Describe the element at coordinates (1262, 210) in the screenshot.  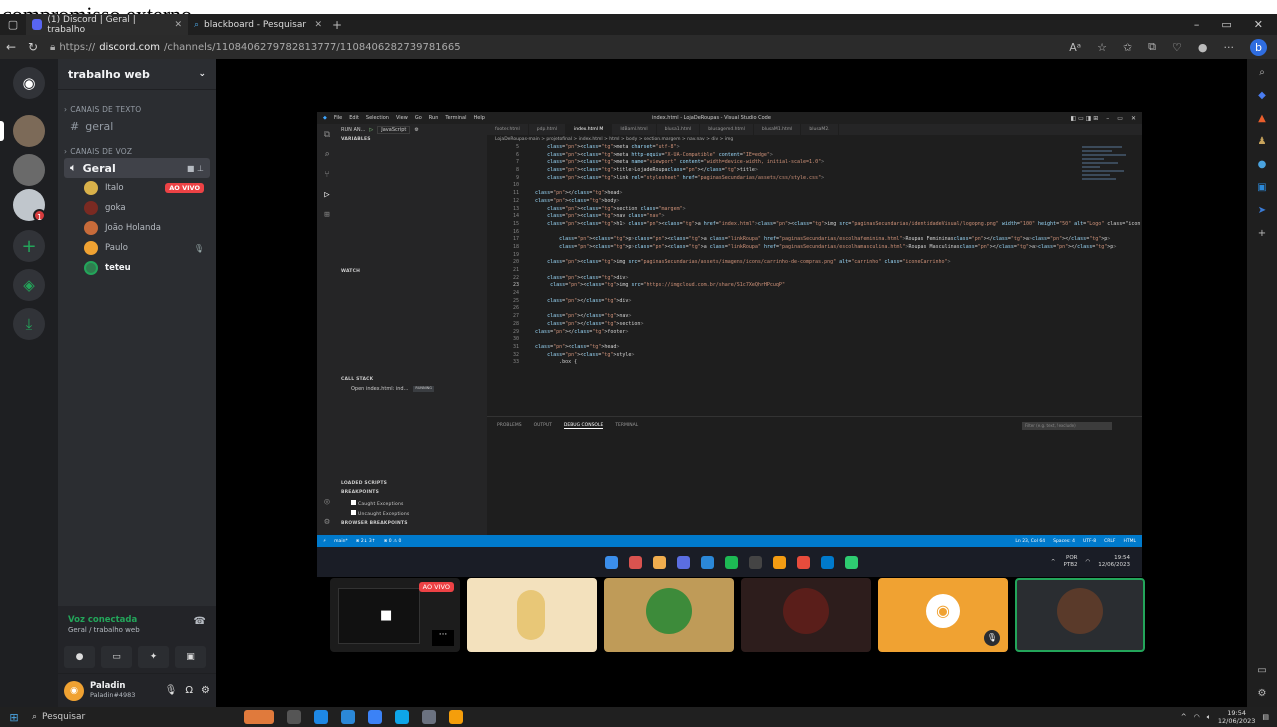
I see `send-icon: ➤` at that location.